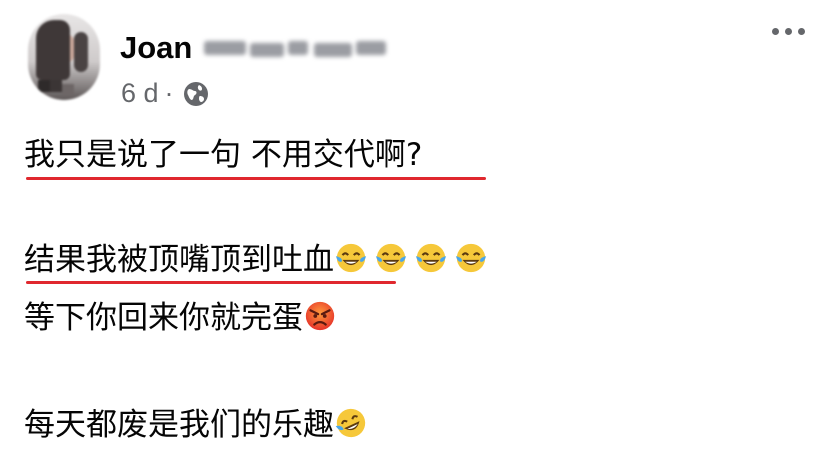 The image size is (828, 467). I want to click on post-text-line-2: 结果我被顶嘴顶到吐血, so click(259, 260).